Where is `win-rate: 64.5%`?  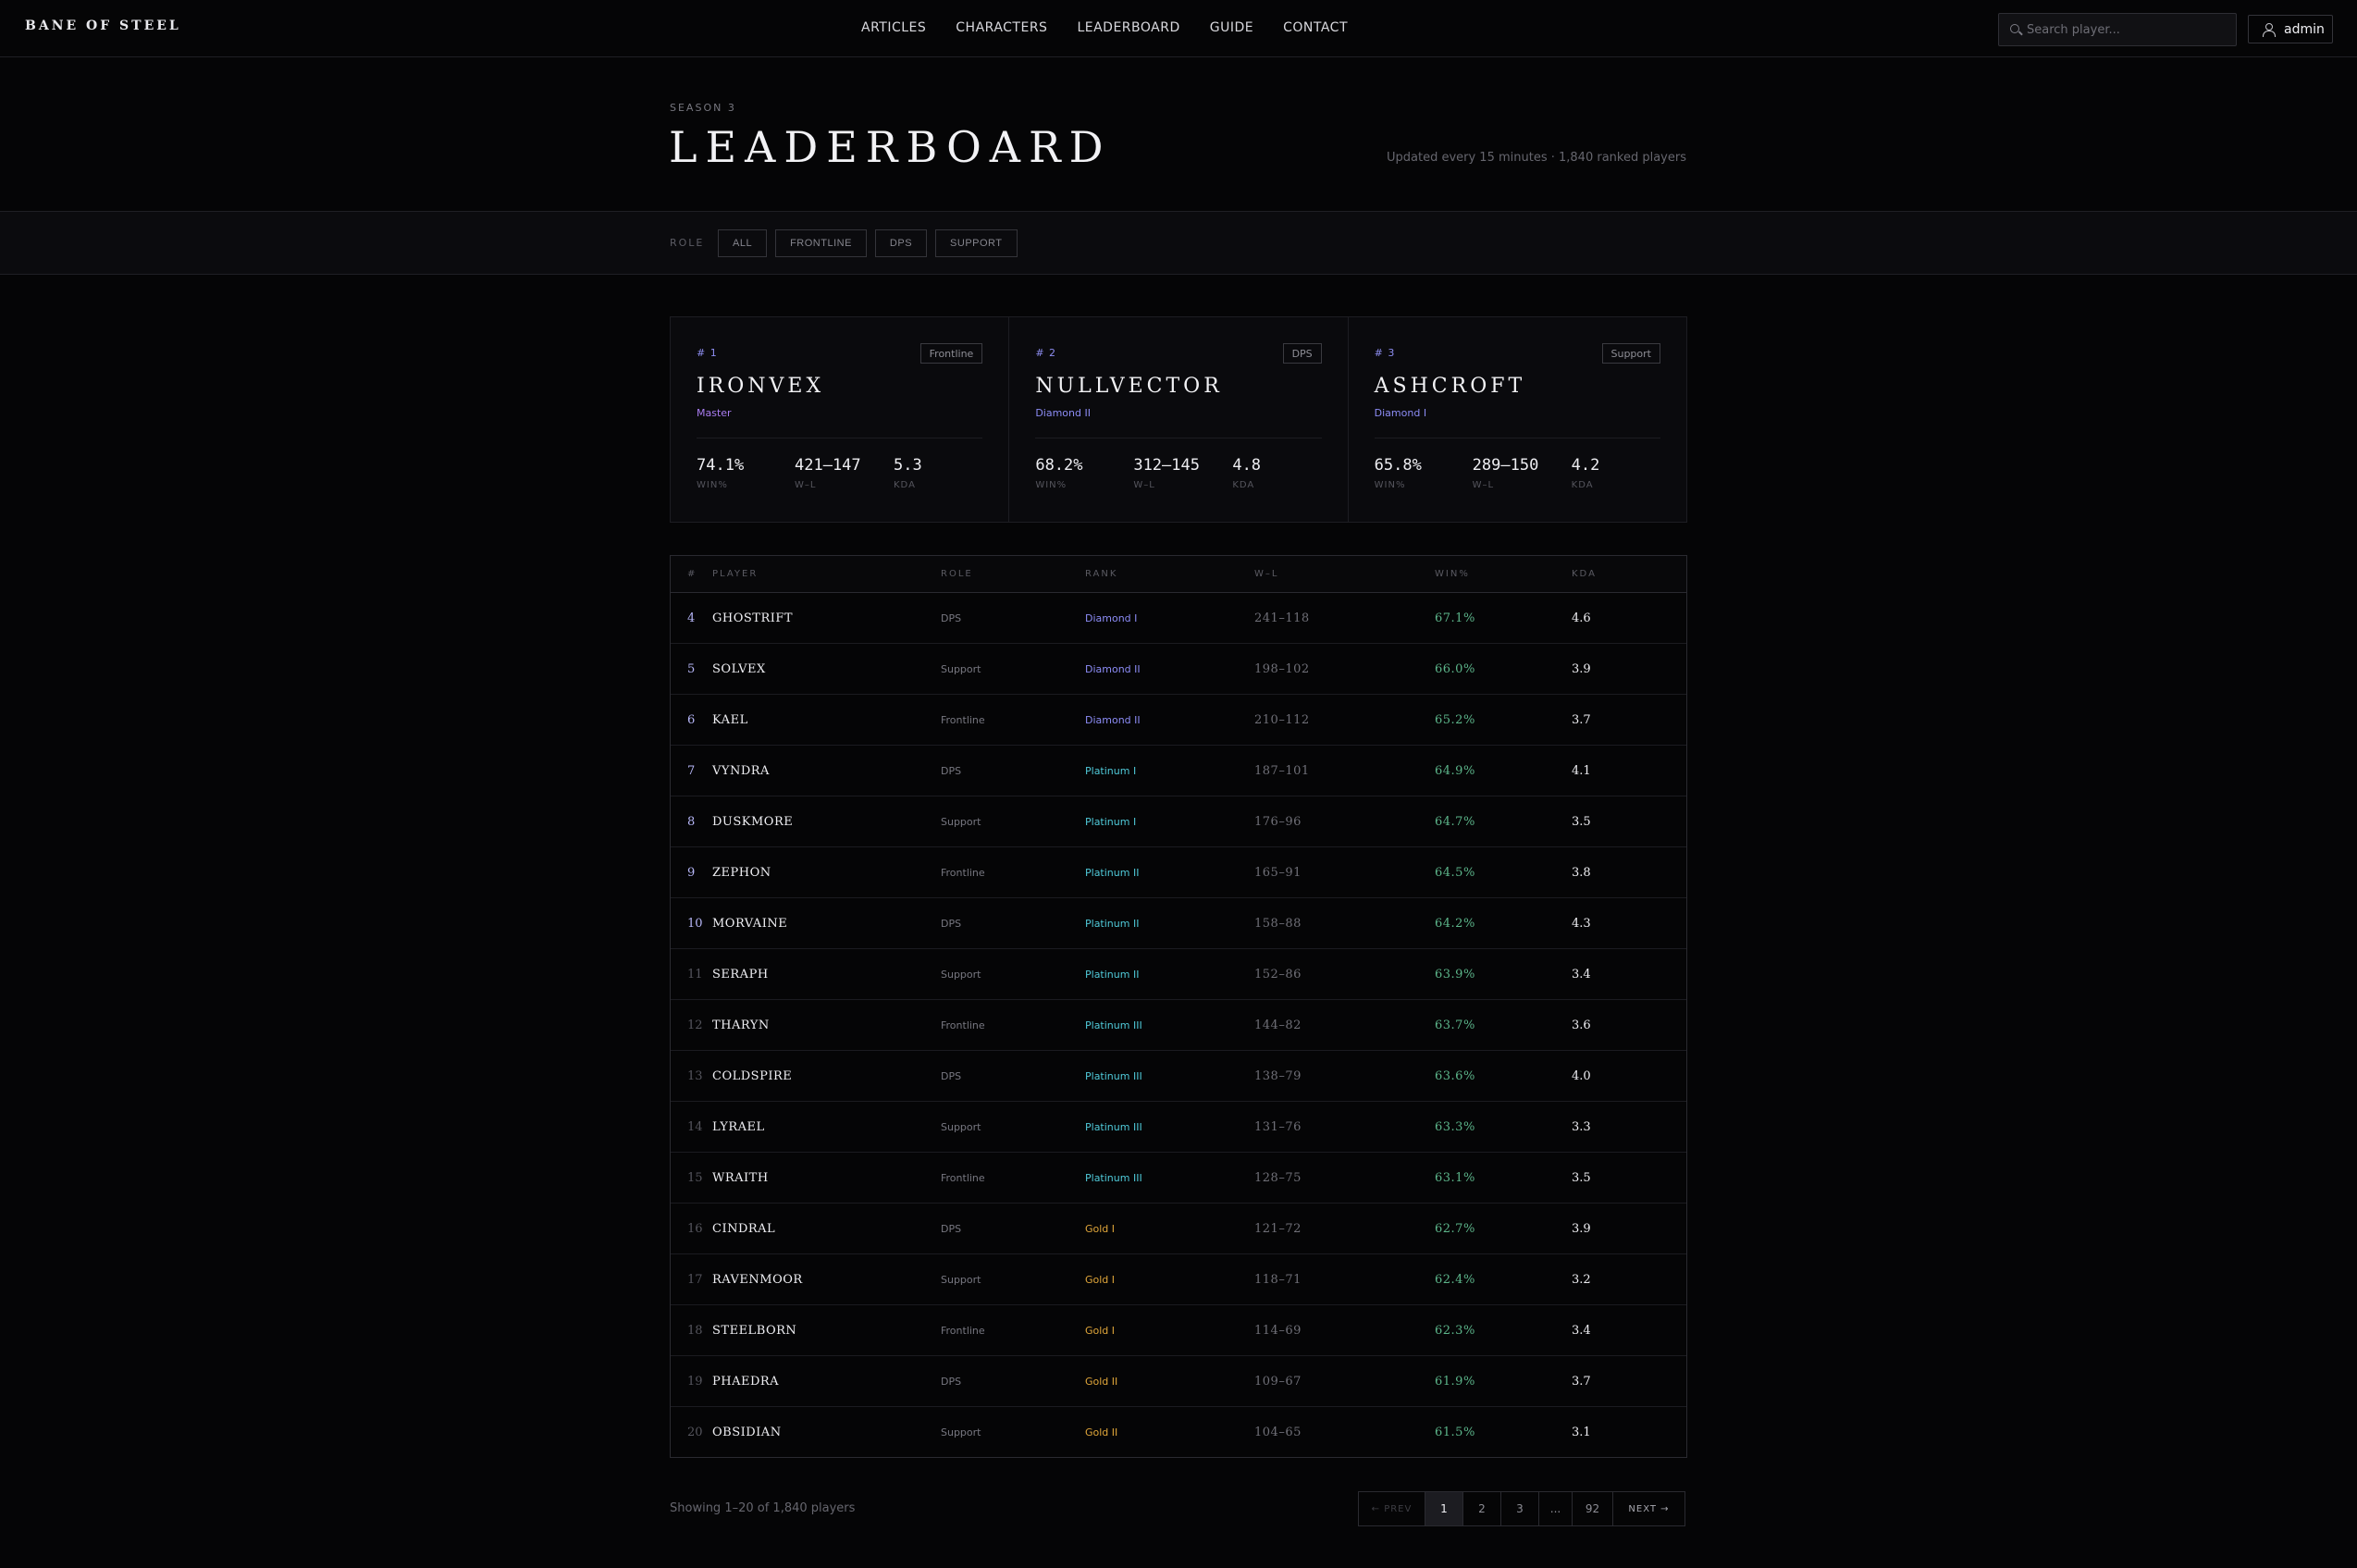
win-rate: 64.5% is located at coordinates (1455, 873).